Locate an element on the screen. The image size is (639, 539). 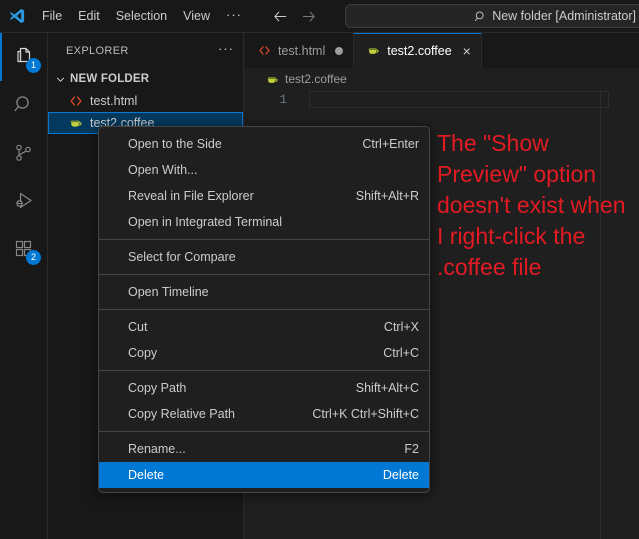
menu-item-label: Open in Integrated Terminal is located at coordinates (205, 222).